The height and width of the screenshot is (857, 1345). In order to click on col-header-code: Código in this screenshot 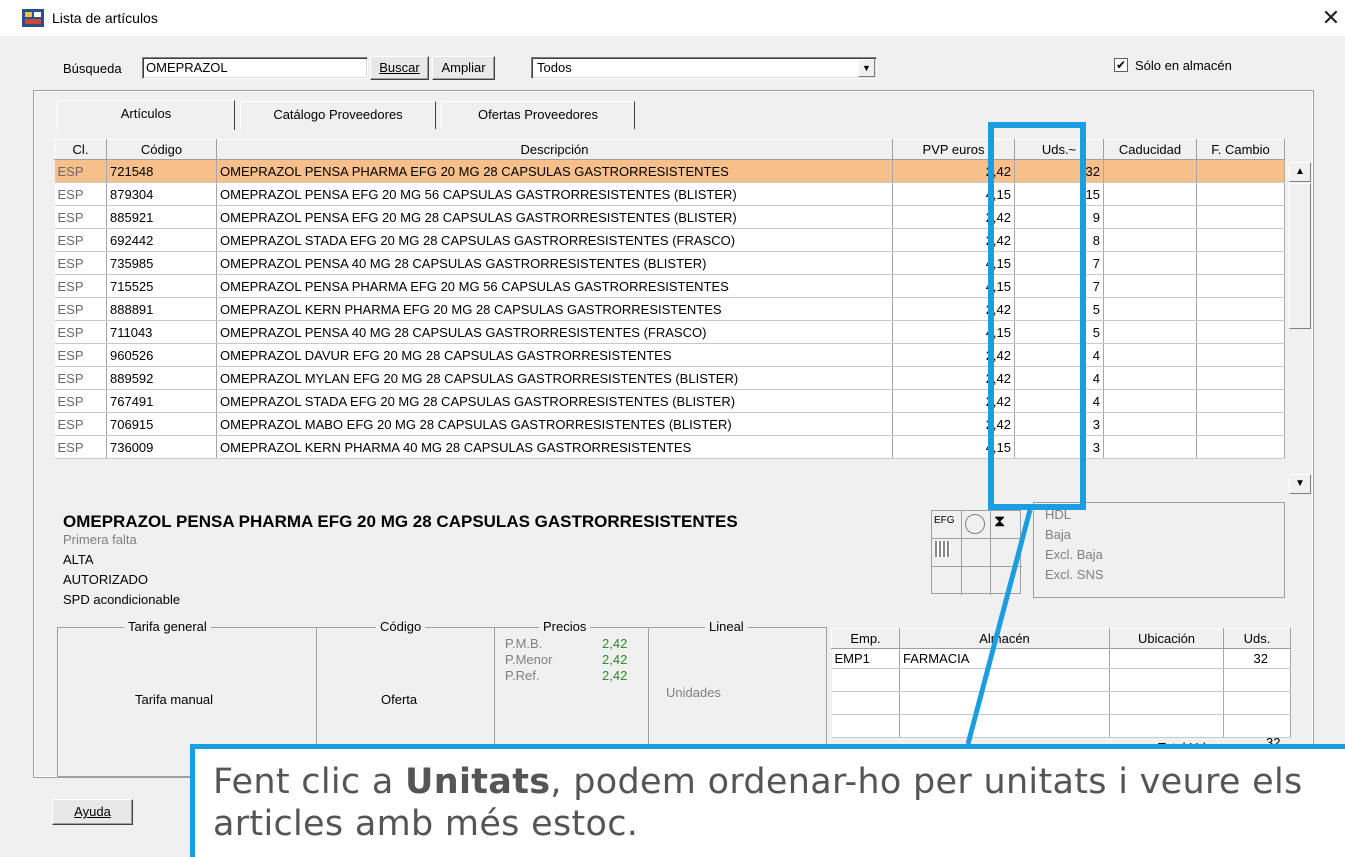, I will do `click(161, 149)`.